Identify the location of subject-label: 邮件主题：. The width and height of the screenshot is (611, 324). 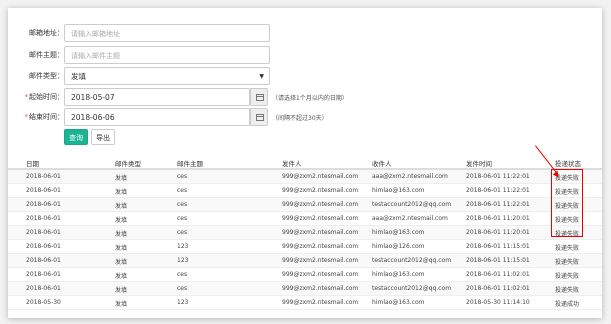
(46, 55).